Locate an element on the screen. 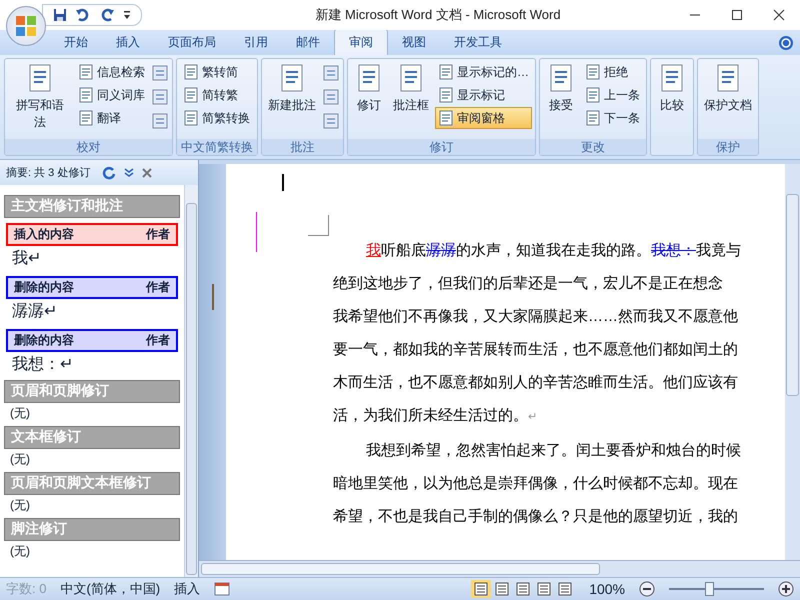 The image size is (800, 600). ribbon-button: 修订 is located at coordinates (369, 99).